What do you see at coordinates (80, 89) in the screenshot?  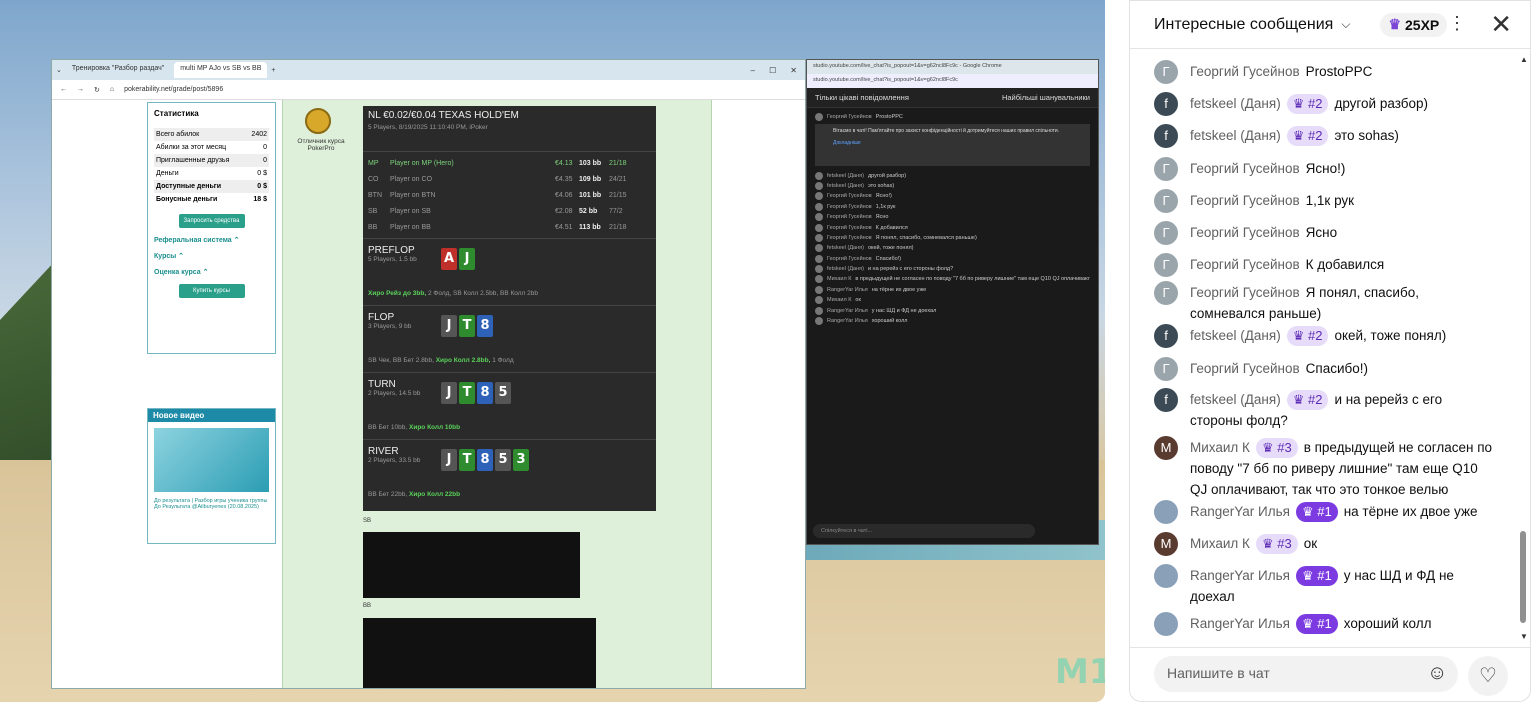 I see `forward-icon: →` at bounding box center [80, 89].